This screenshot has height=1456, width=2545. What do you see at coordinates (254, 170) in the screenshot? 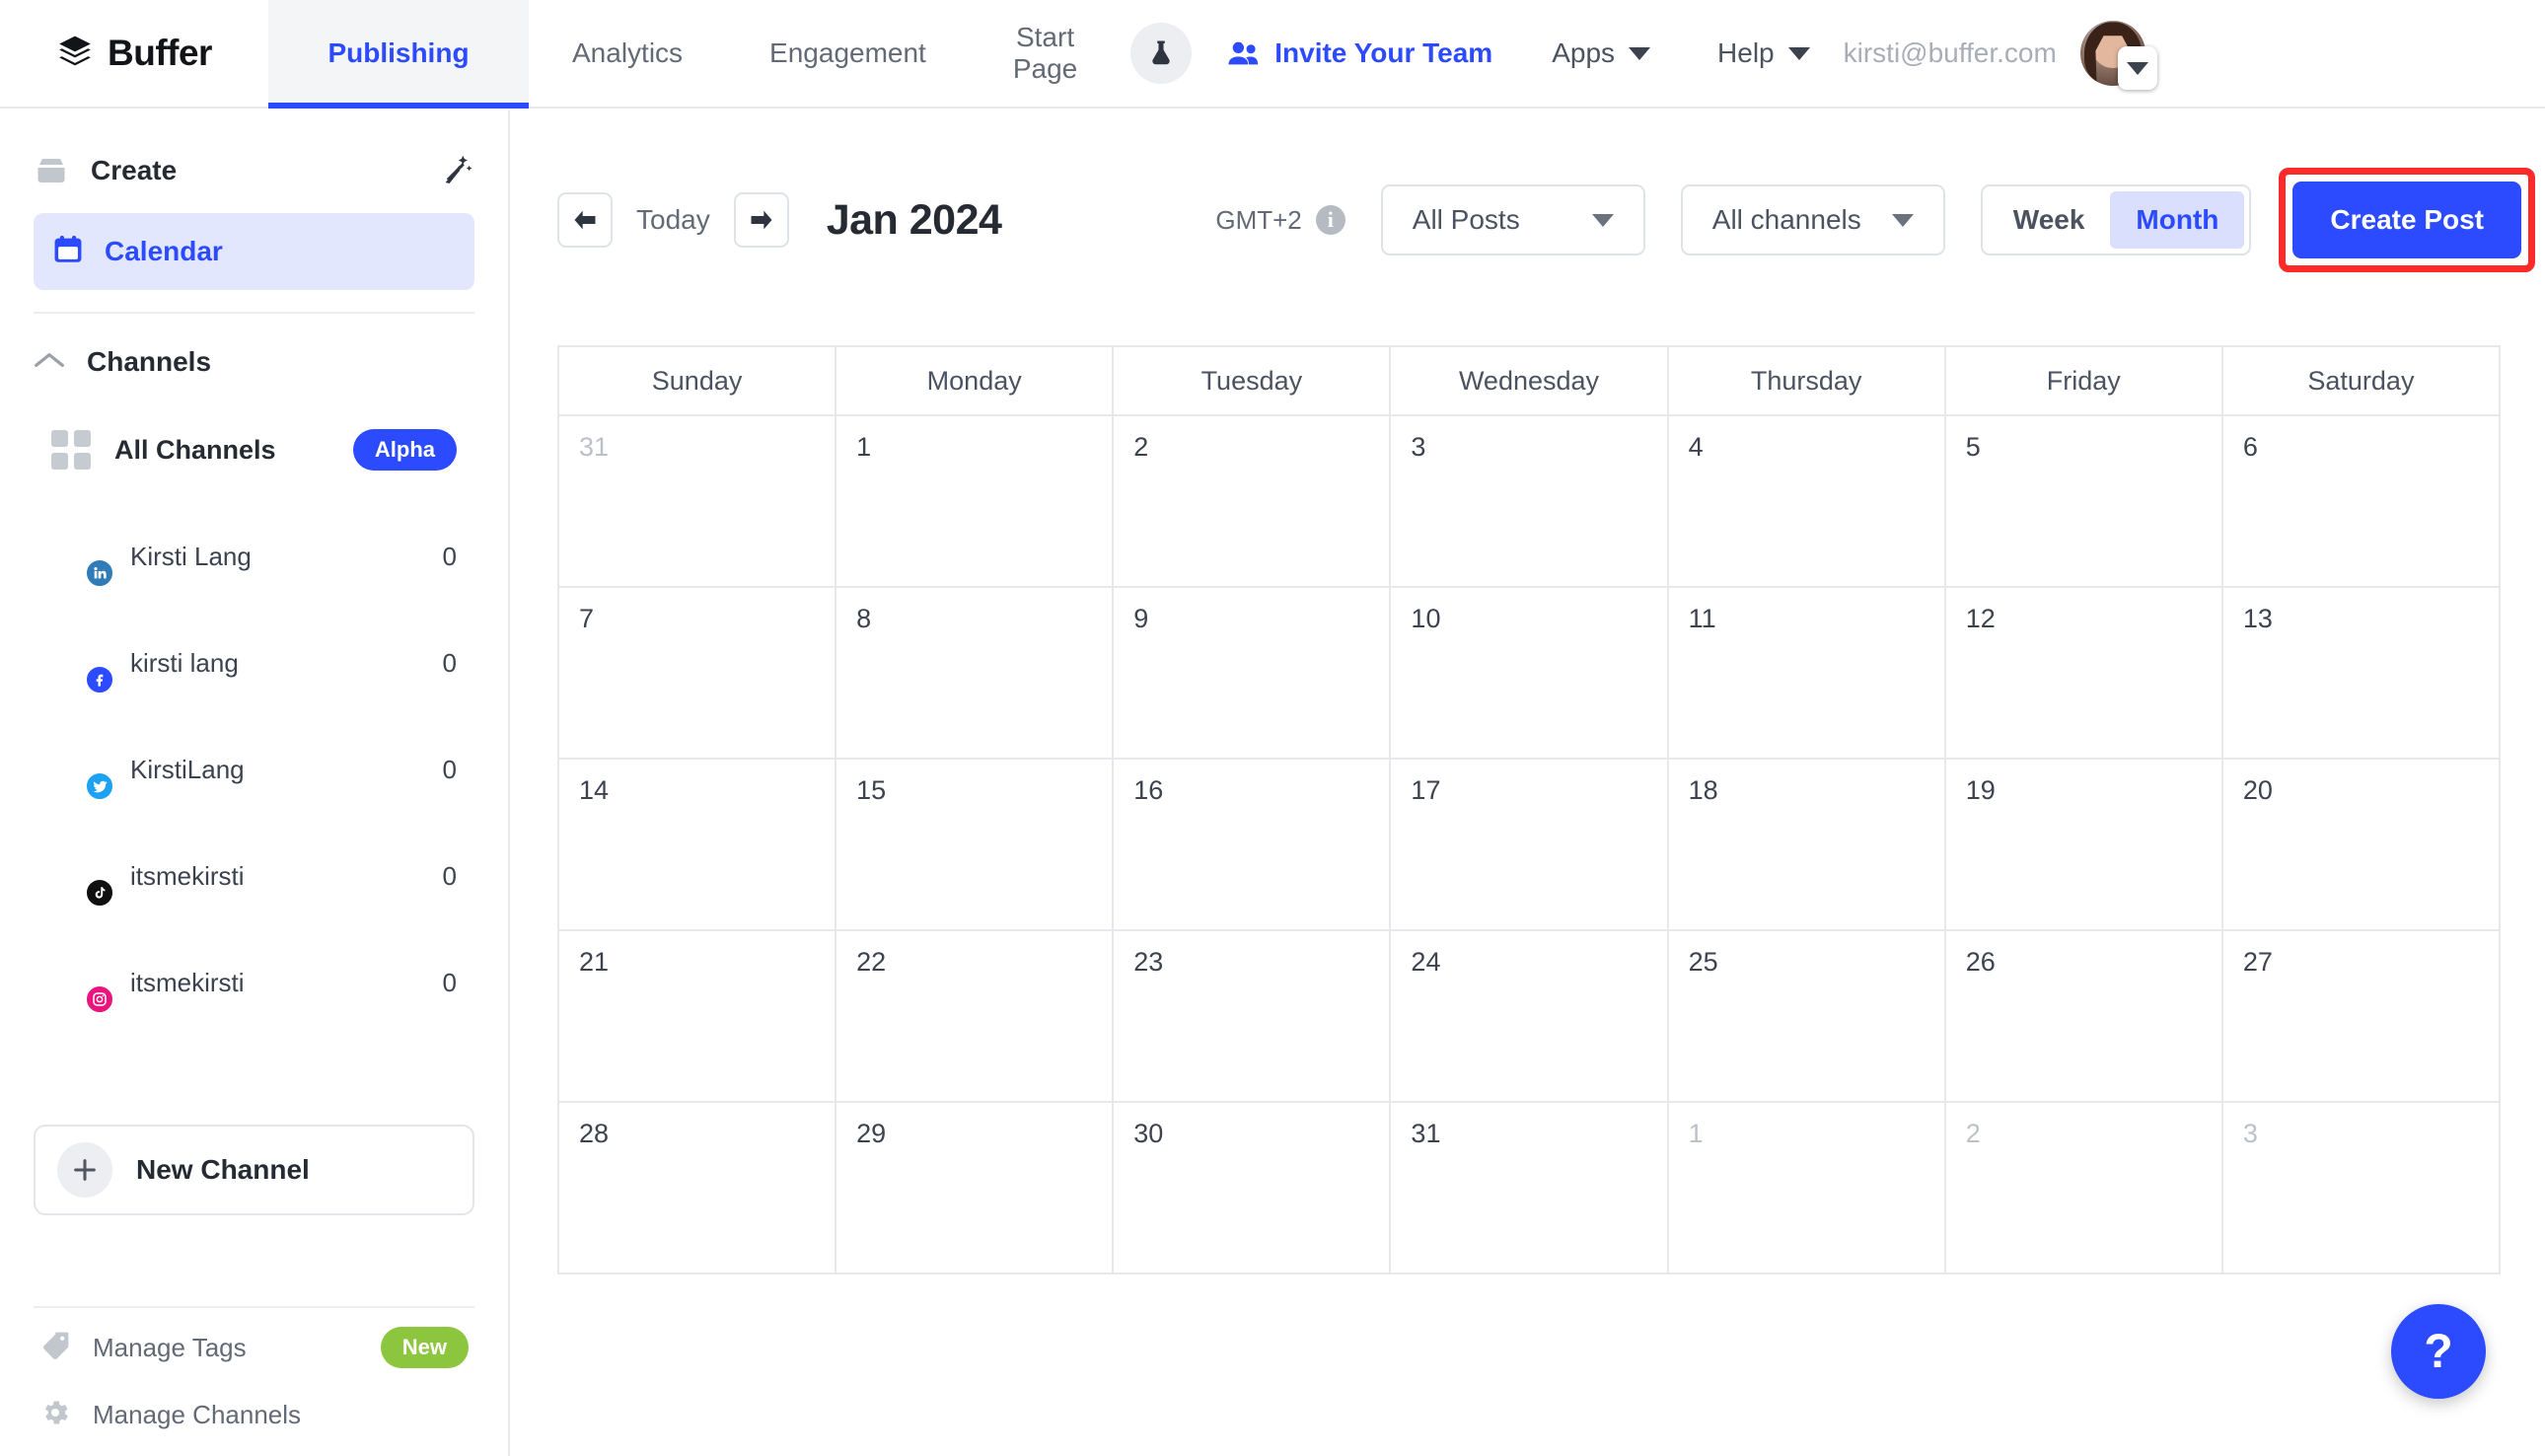
I see `sidebar-create-header: Create` at bounding box center [254, 170].